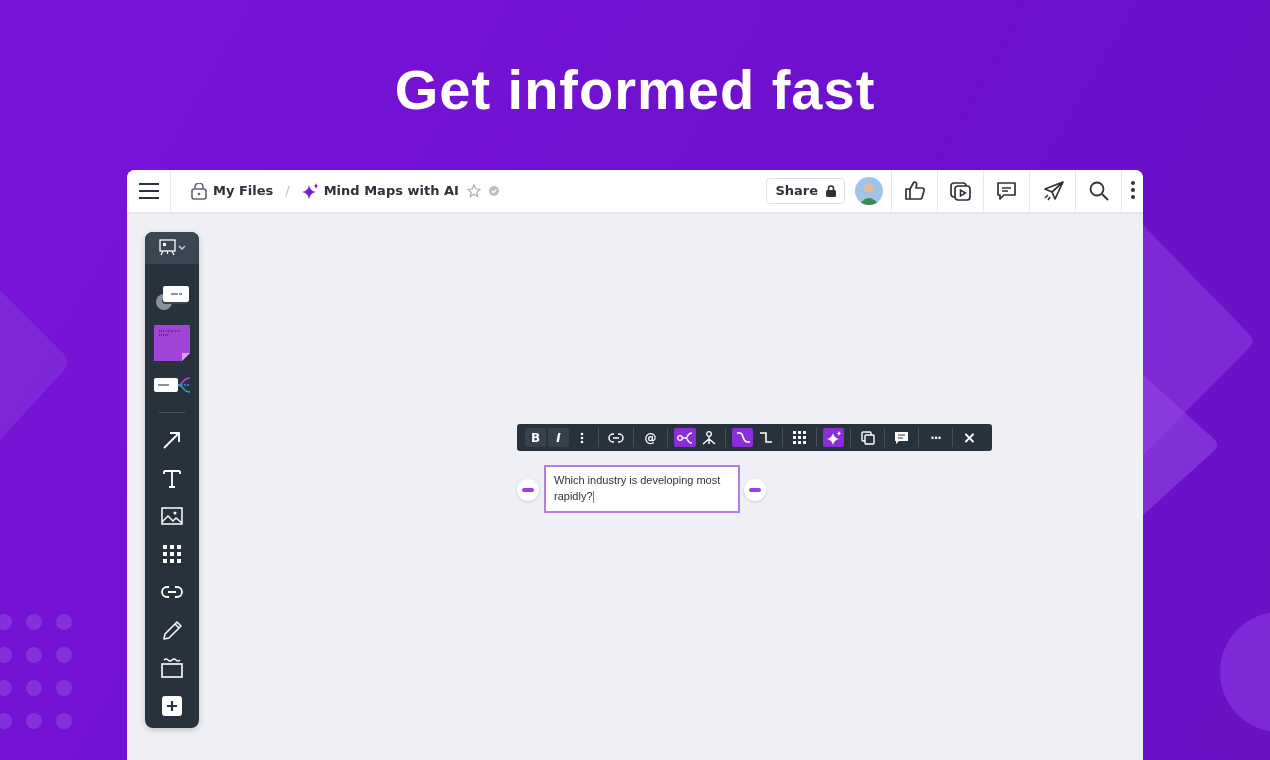  Describe the element at coordinates (172, 478) in the screenshot. I see `text-icon` at that location.